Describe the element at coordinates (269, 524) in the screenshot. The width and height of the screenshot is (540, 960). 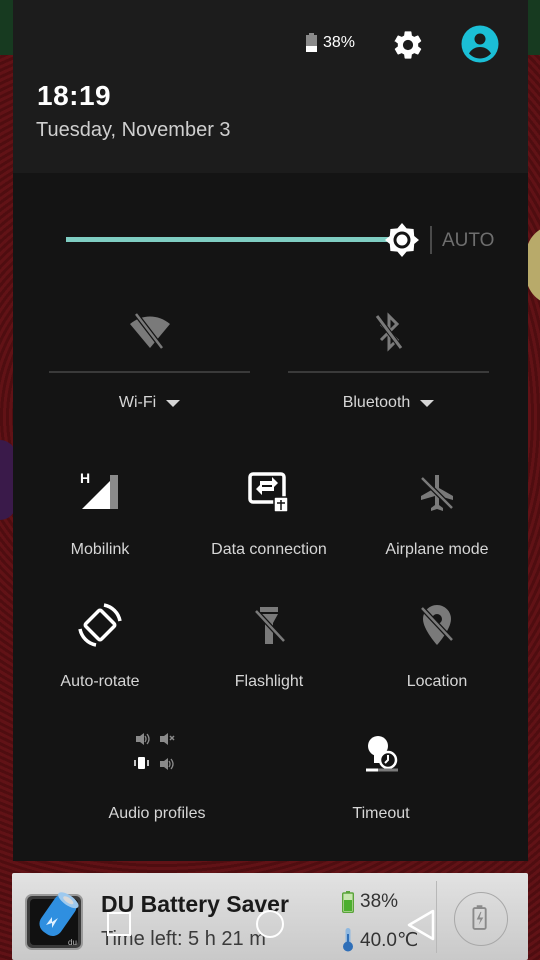
I see `tile-data-connection: Data connection` at that location.